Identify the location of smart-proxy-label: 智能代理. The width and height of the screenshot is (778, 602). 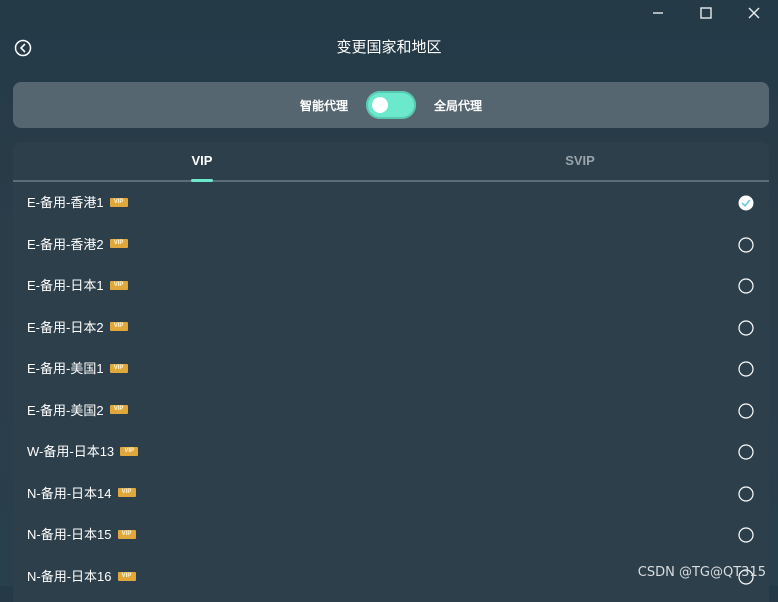
(324, 105).